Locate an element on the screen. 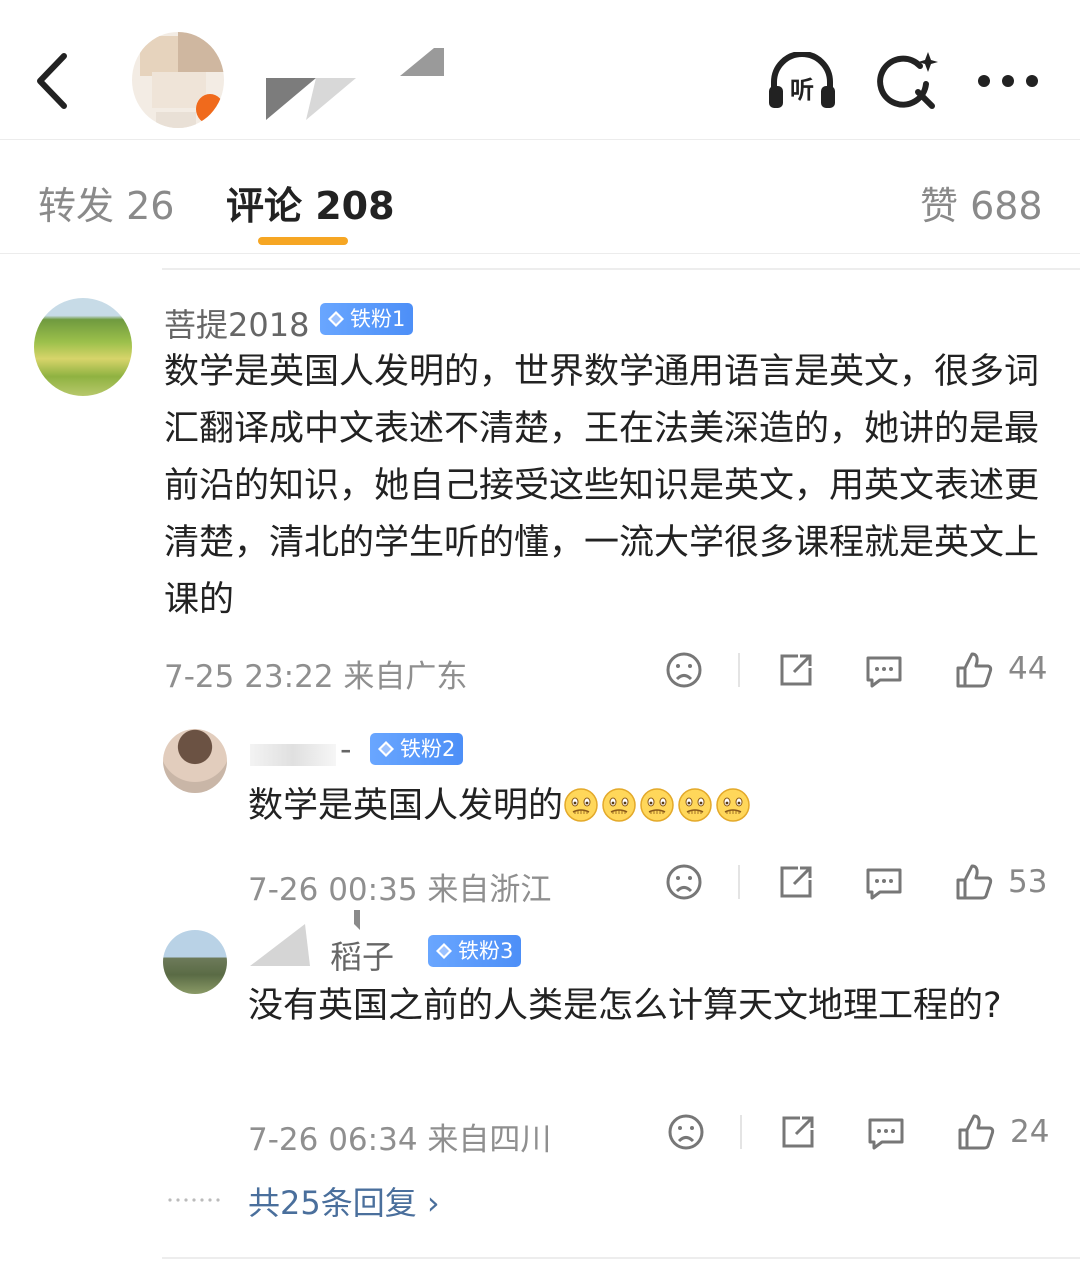 This screenshot has width=1080, height=1269. dotted-leader is located at coordinates (194, 1200).